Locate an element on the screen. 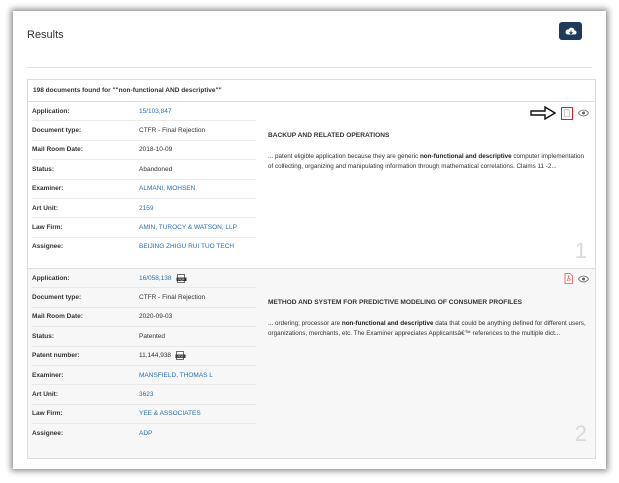 The image size is (619, 483). examiner-link: MANSFIELD, THOMAS L is located at coordinates (176, 375).